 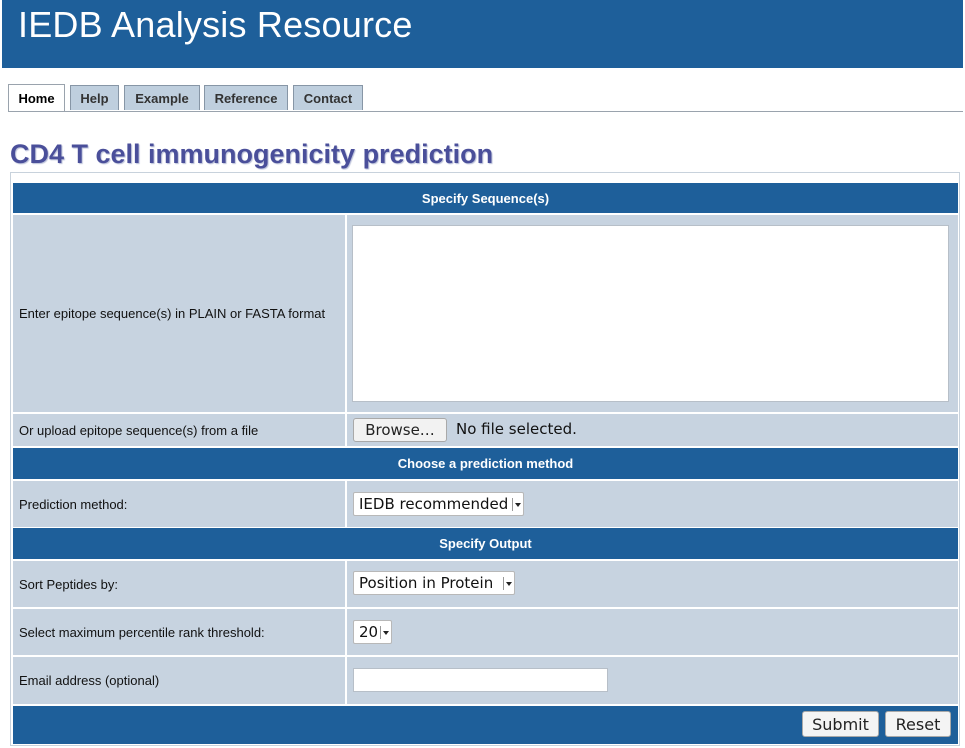 What do you see at coordinates (485, 463) in the screenshot?
I see `section-heading-method: Choose a prediction method` at bounding box center [485, 463].